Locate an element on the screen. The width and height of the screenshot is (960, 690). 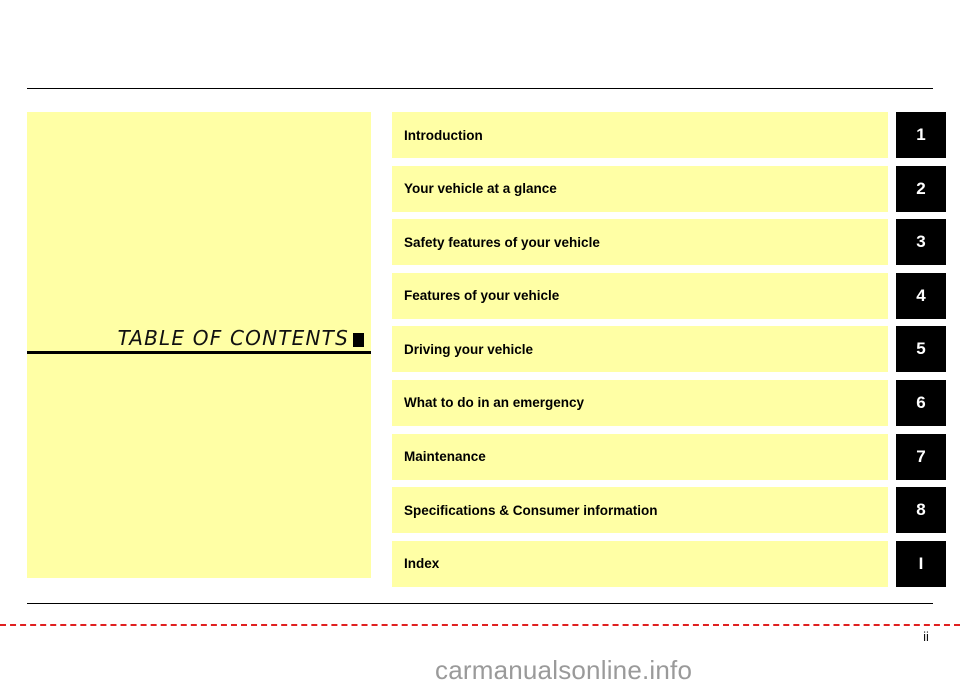
toc-entry-tab: 2 is located at coordinates (921, 188).